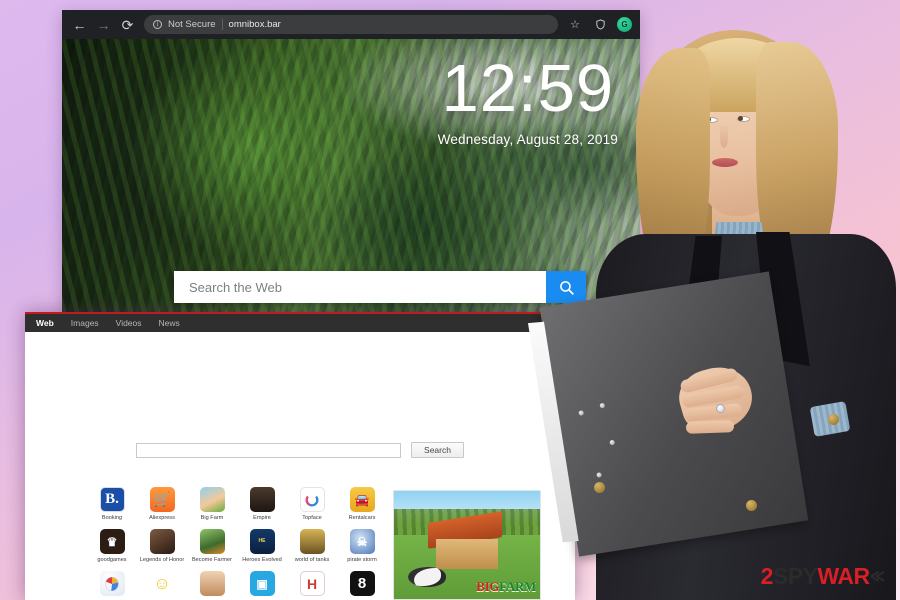 The image size is (900, 600). What do you see at coordinates (45, 323) in the screenshot?
I see `tab-web: Web` at bounding box center [45, 323].